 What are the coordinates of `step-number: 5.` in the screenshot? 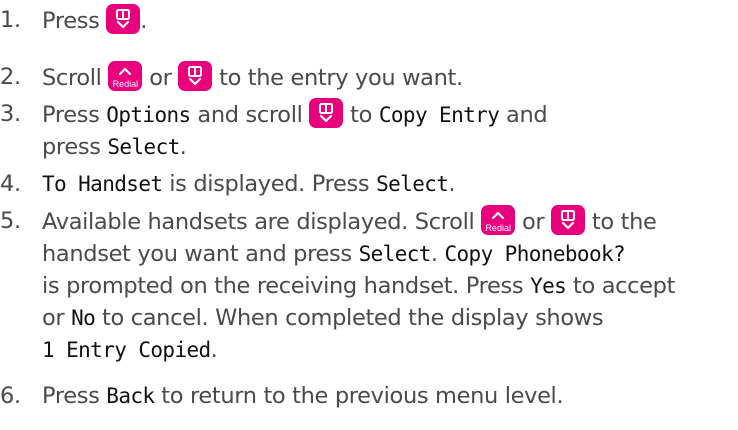 It's located at (10, 221).